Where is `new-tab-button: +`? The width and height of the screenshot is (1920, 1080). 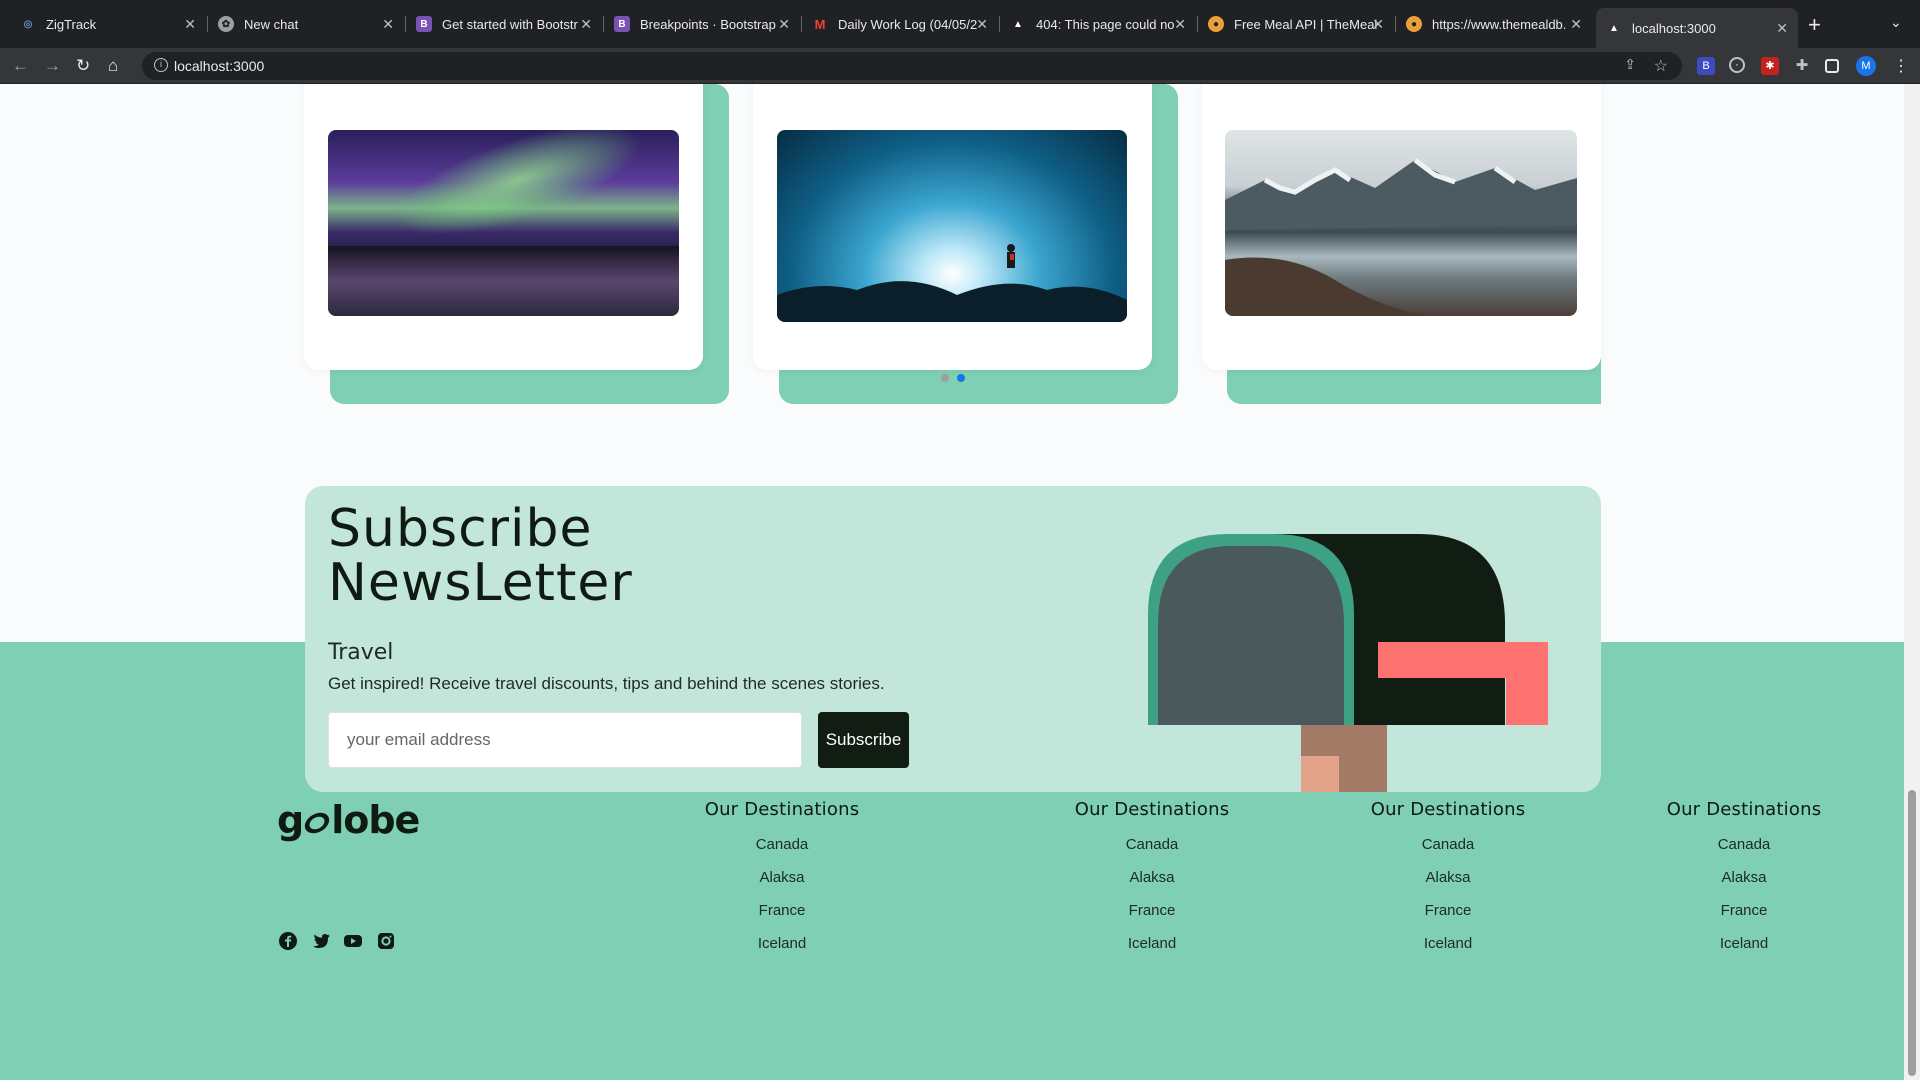
new-tab-button: + is located at coordinates (1814, 25).